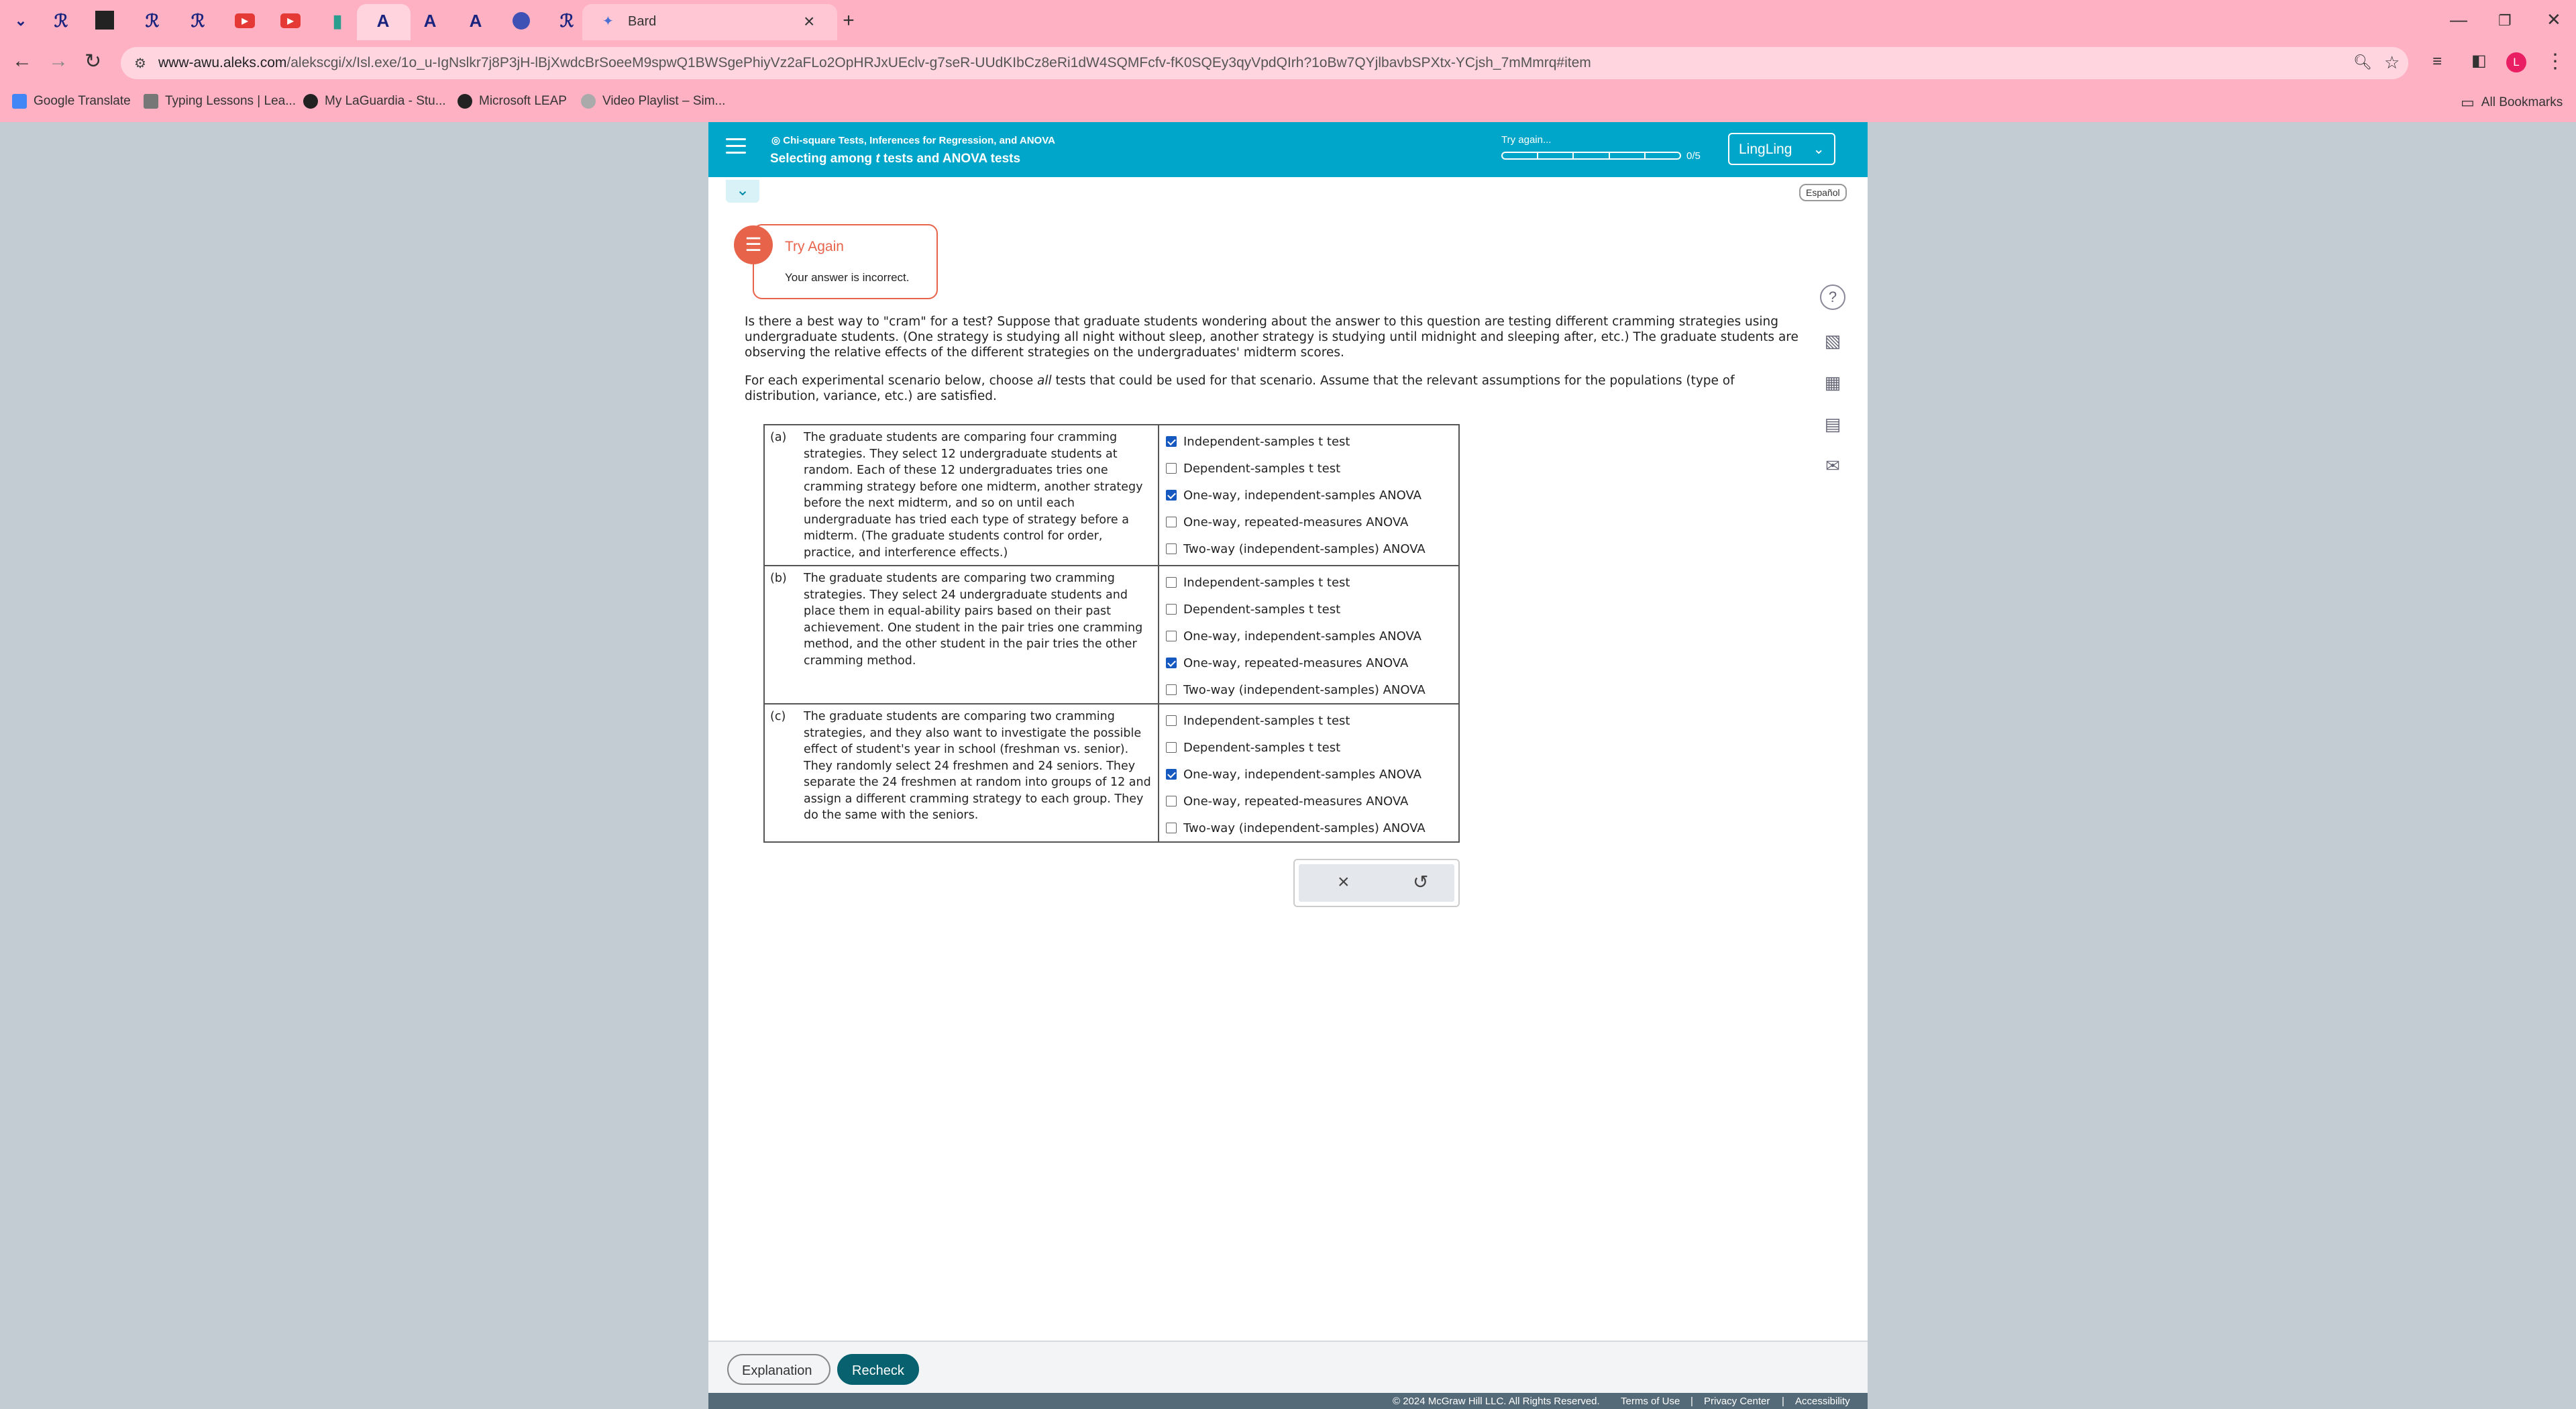 The image size is (2576, 1409). Describe the element at coordinates (895, 159) in the screenshot. I see `page-title: Selecting among t tests and ANOVA tests` at that location.